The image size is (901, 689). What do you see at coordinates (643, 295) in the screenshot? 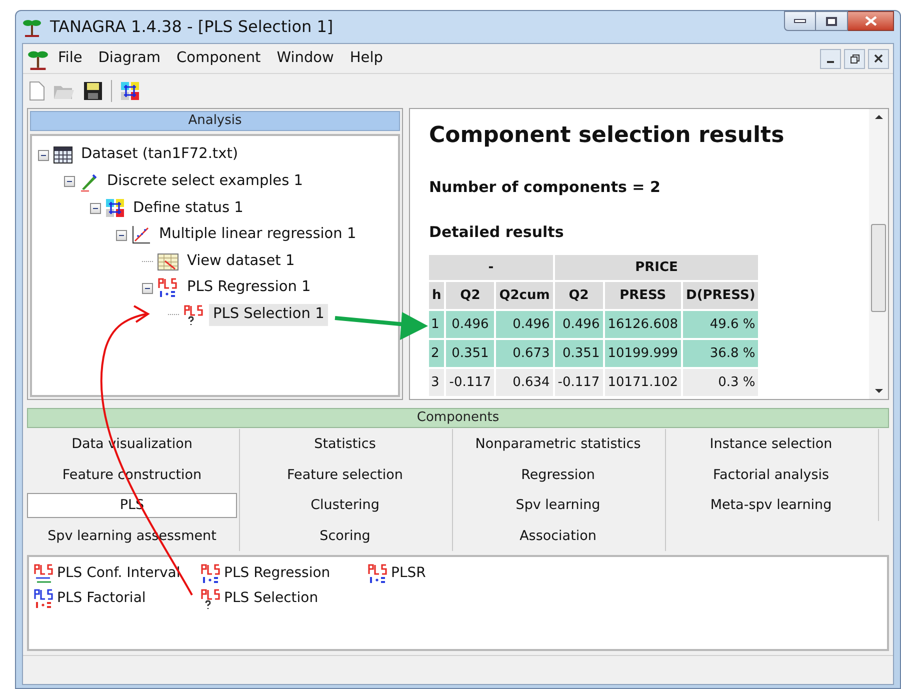
I see `table-column-header: PRESS` at bounding box center [643, 295].